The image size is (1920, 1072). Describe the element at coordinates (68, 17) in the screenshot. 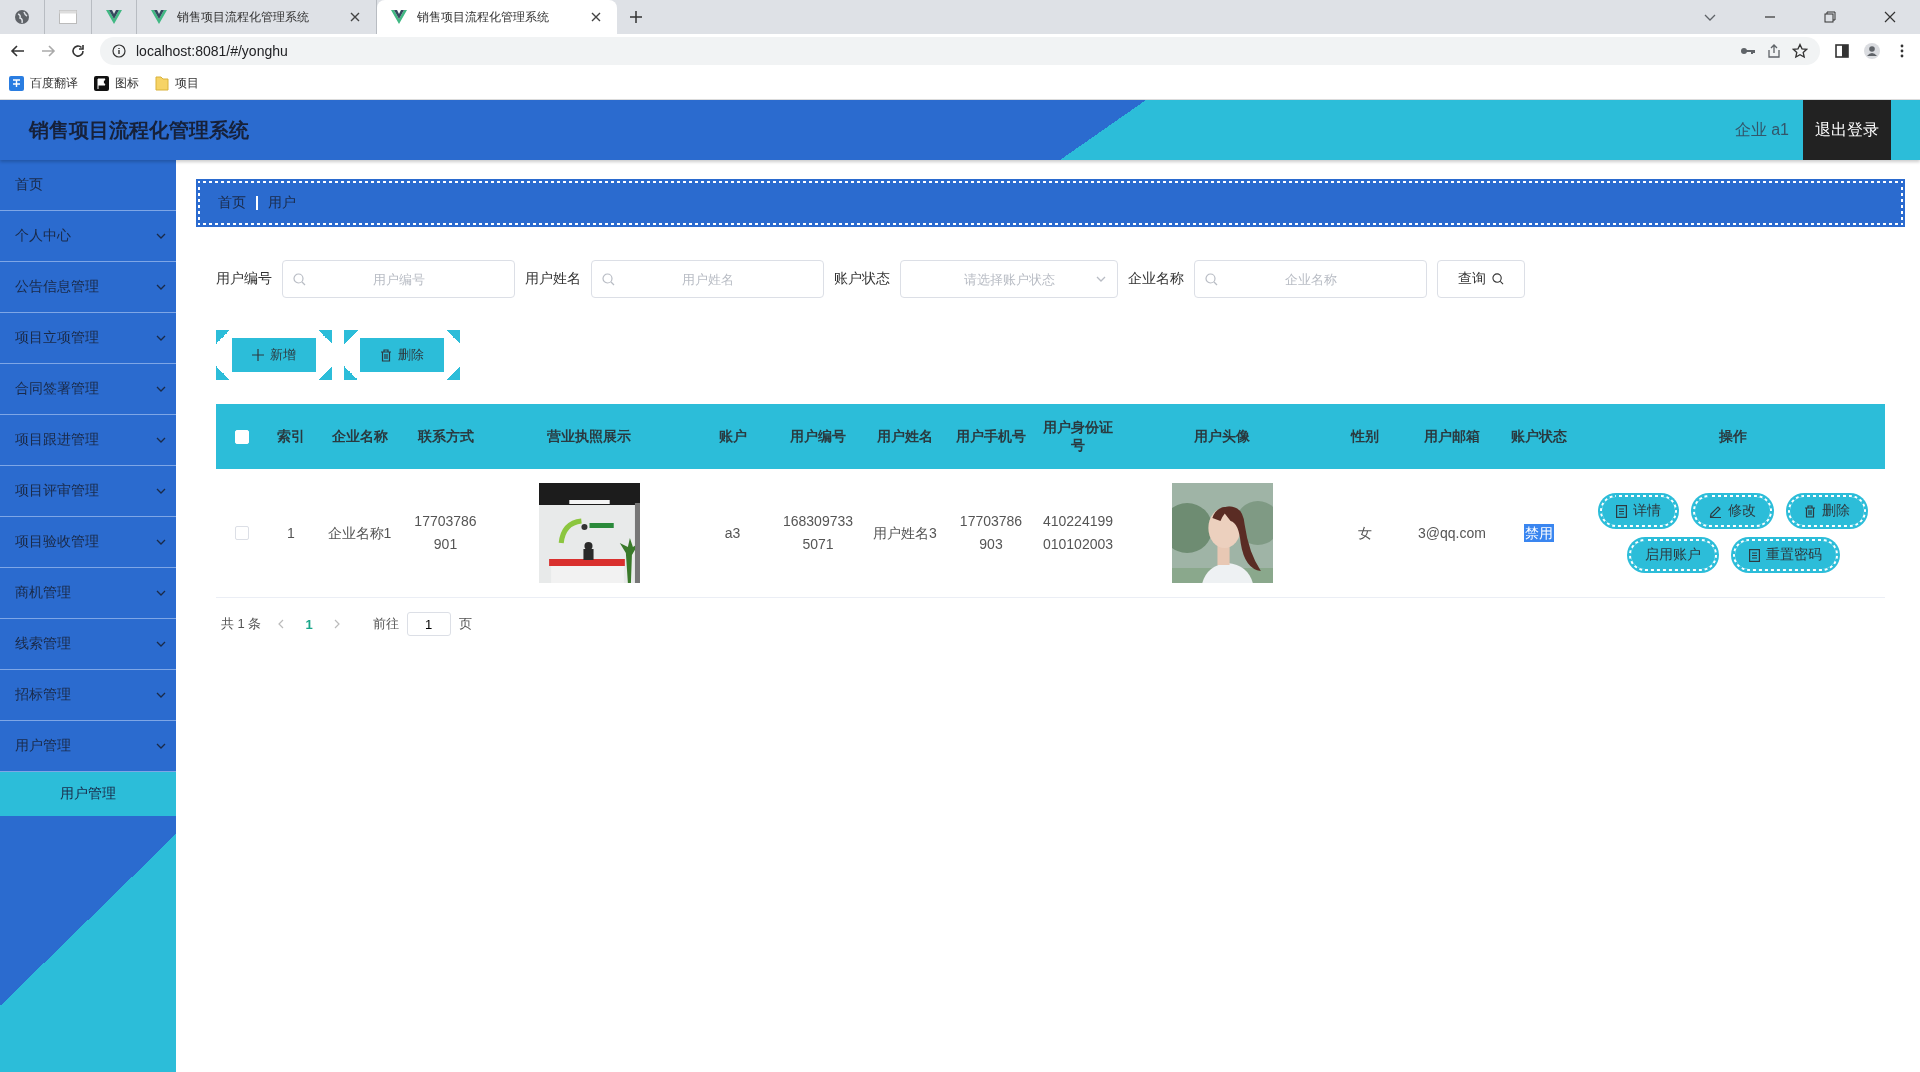

I see `page-icon` at that location.